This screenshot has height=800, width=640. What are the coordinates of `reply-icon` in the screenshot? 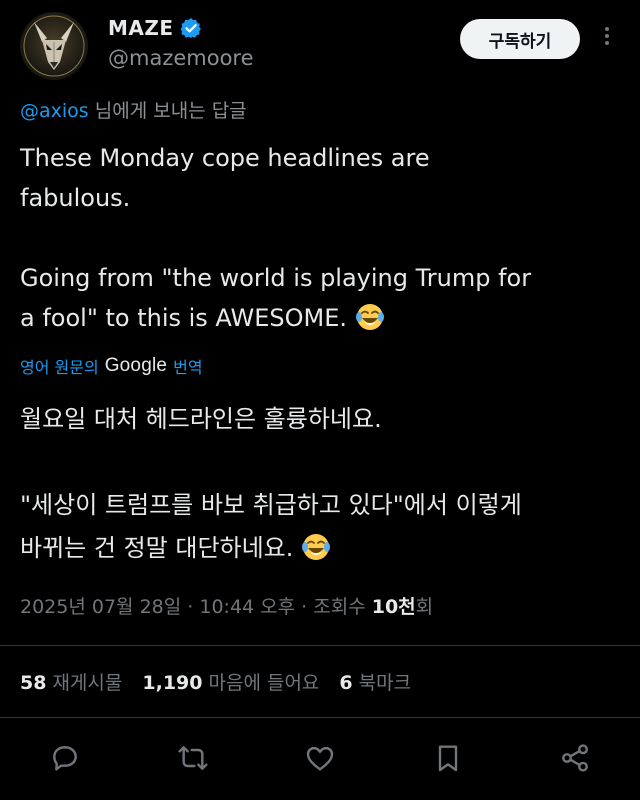 It's located at (65, 758).